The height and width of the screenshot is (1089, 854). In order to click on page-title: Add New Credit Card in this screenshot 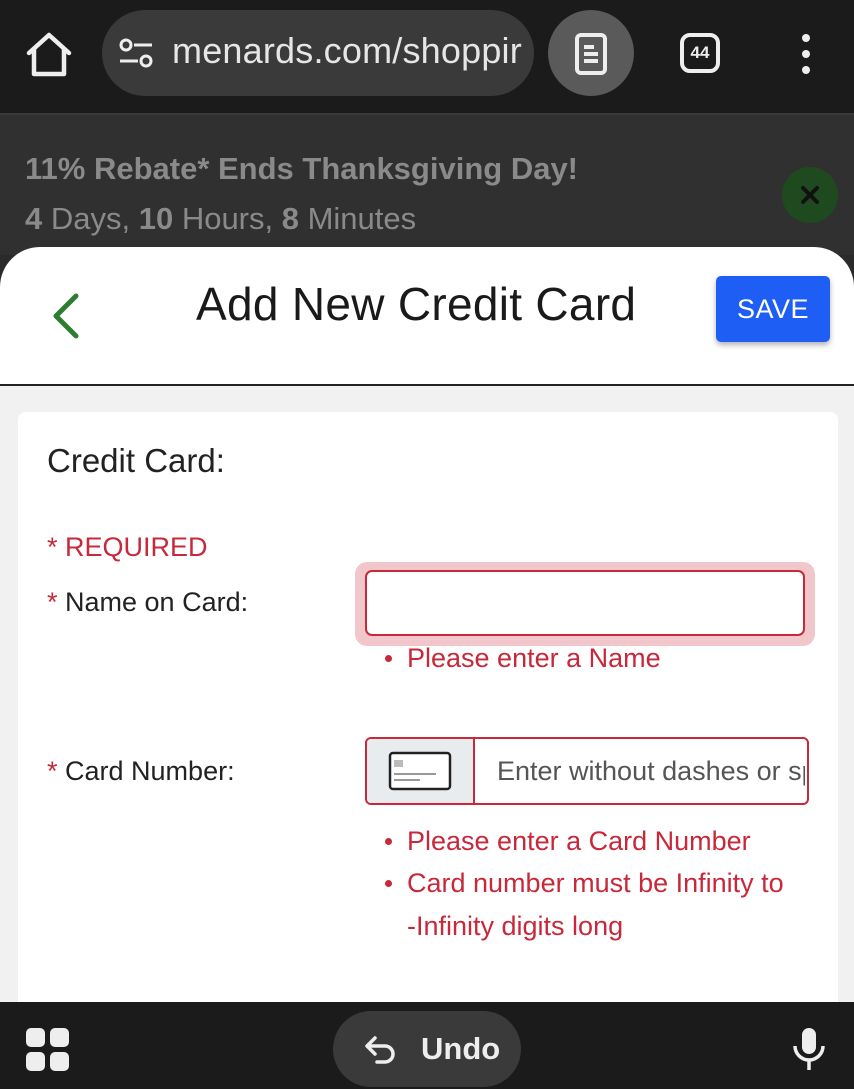, I will do `click(416, 304)`.